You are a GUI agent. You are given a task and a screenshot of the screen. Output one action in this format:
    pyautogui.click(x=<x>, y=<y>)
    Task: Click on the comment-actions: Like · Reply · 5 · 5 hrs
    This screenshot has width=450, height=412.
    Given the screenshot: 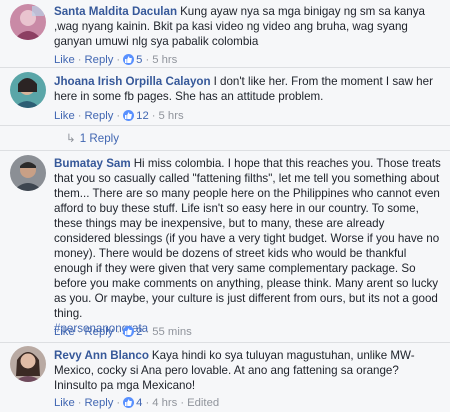 What is the action you would take?
    pyautogui.click(x=115, y=60)
    